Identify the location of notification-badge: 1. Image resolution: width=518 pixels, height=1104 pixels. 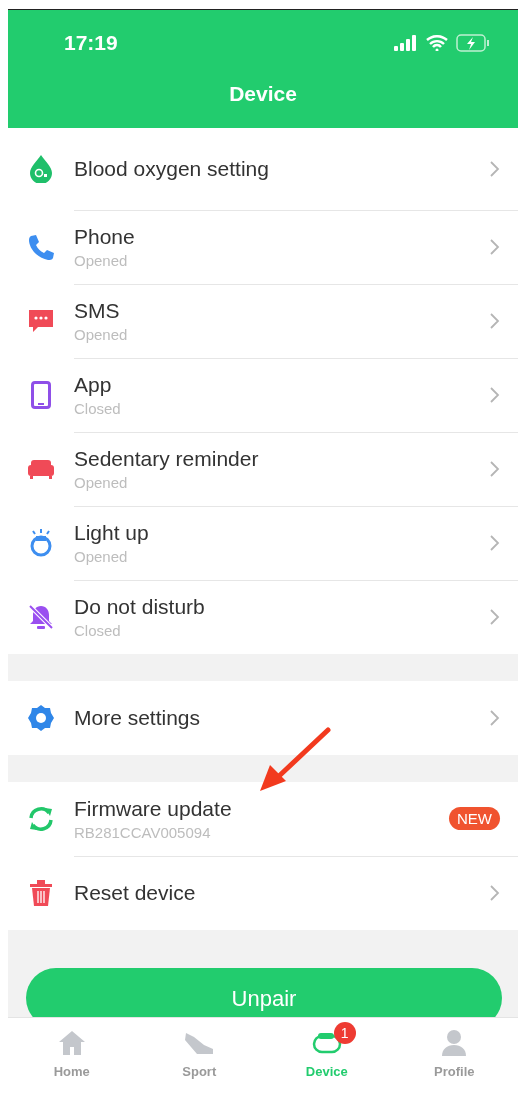
(344, 1033).